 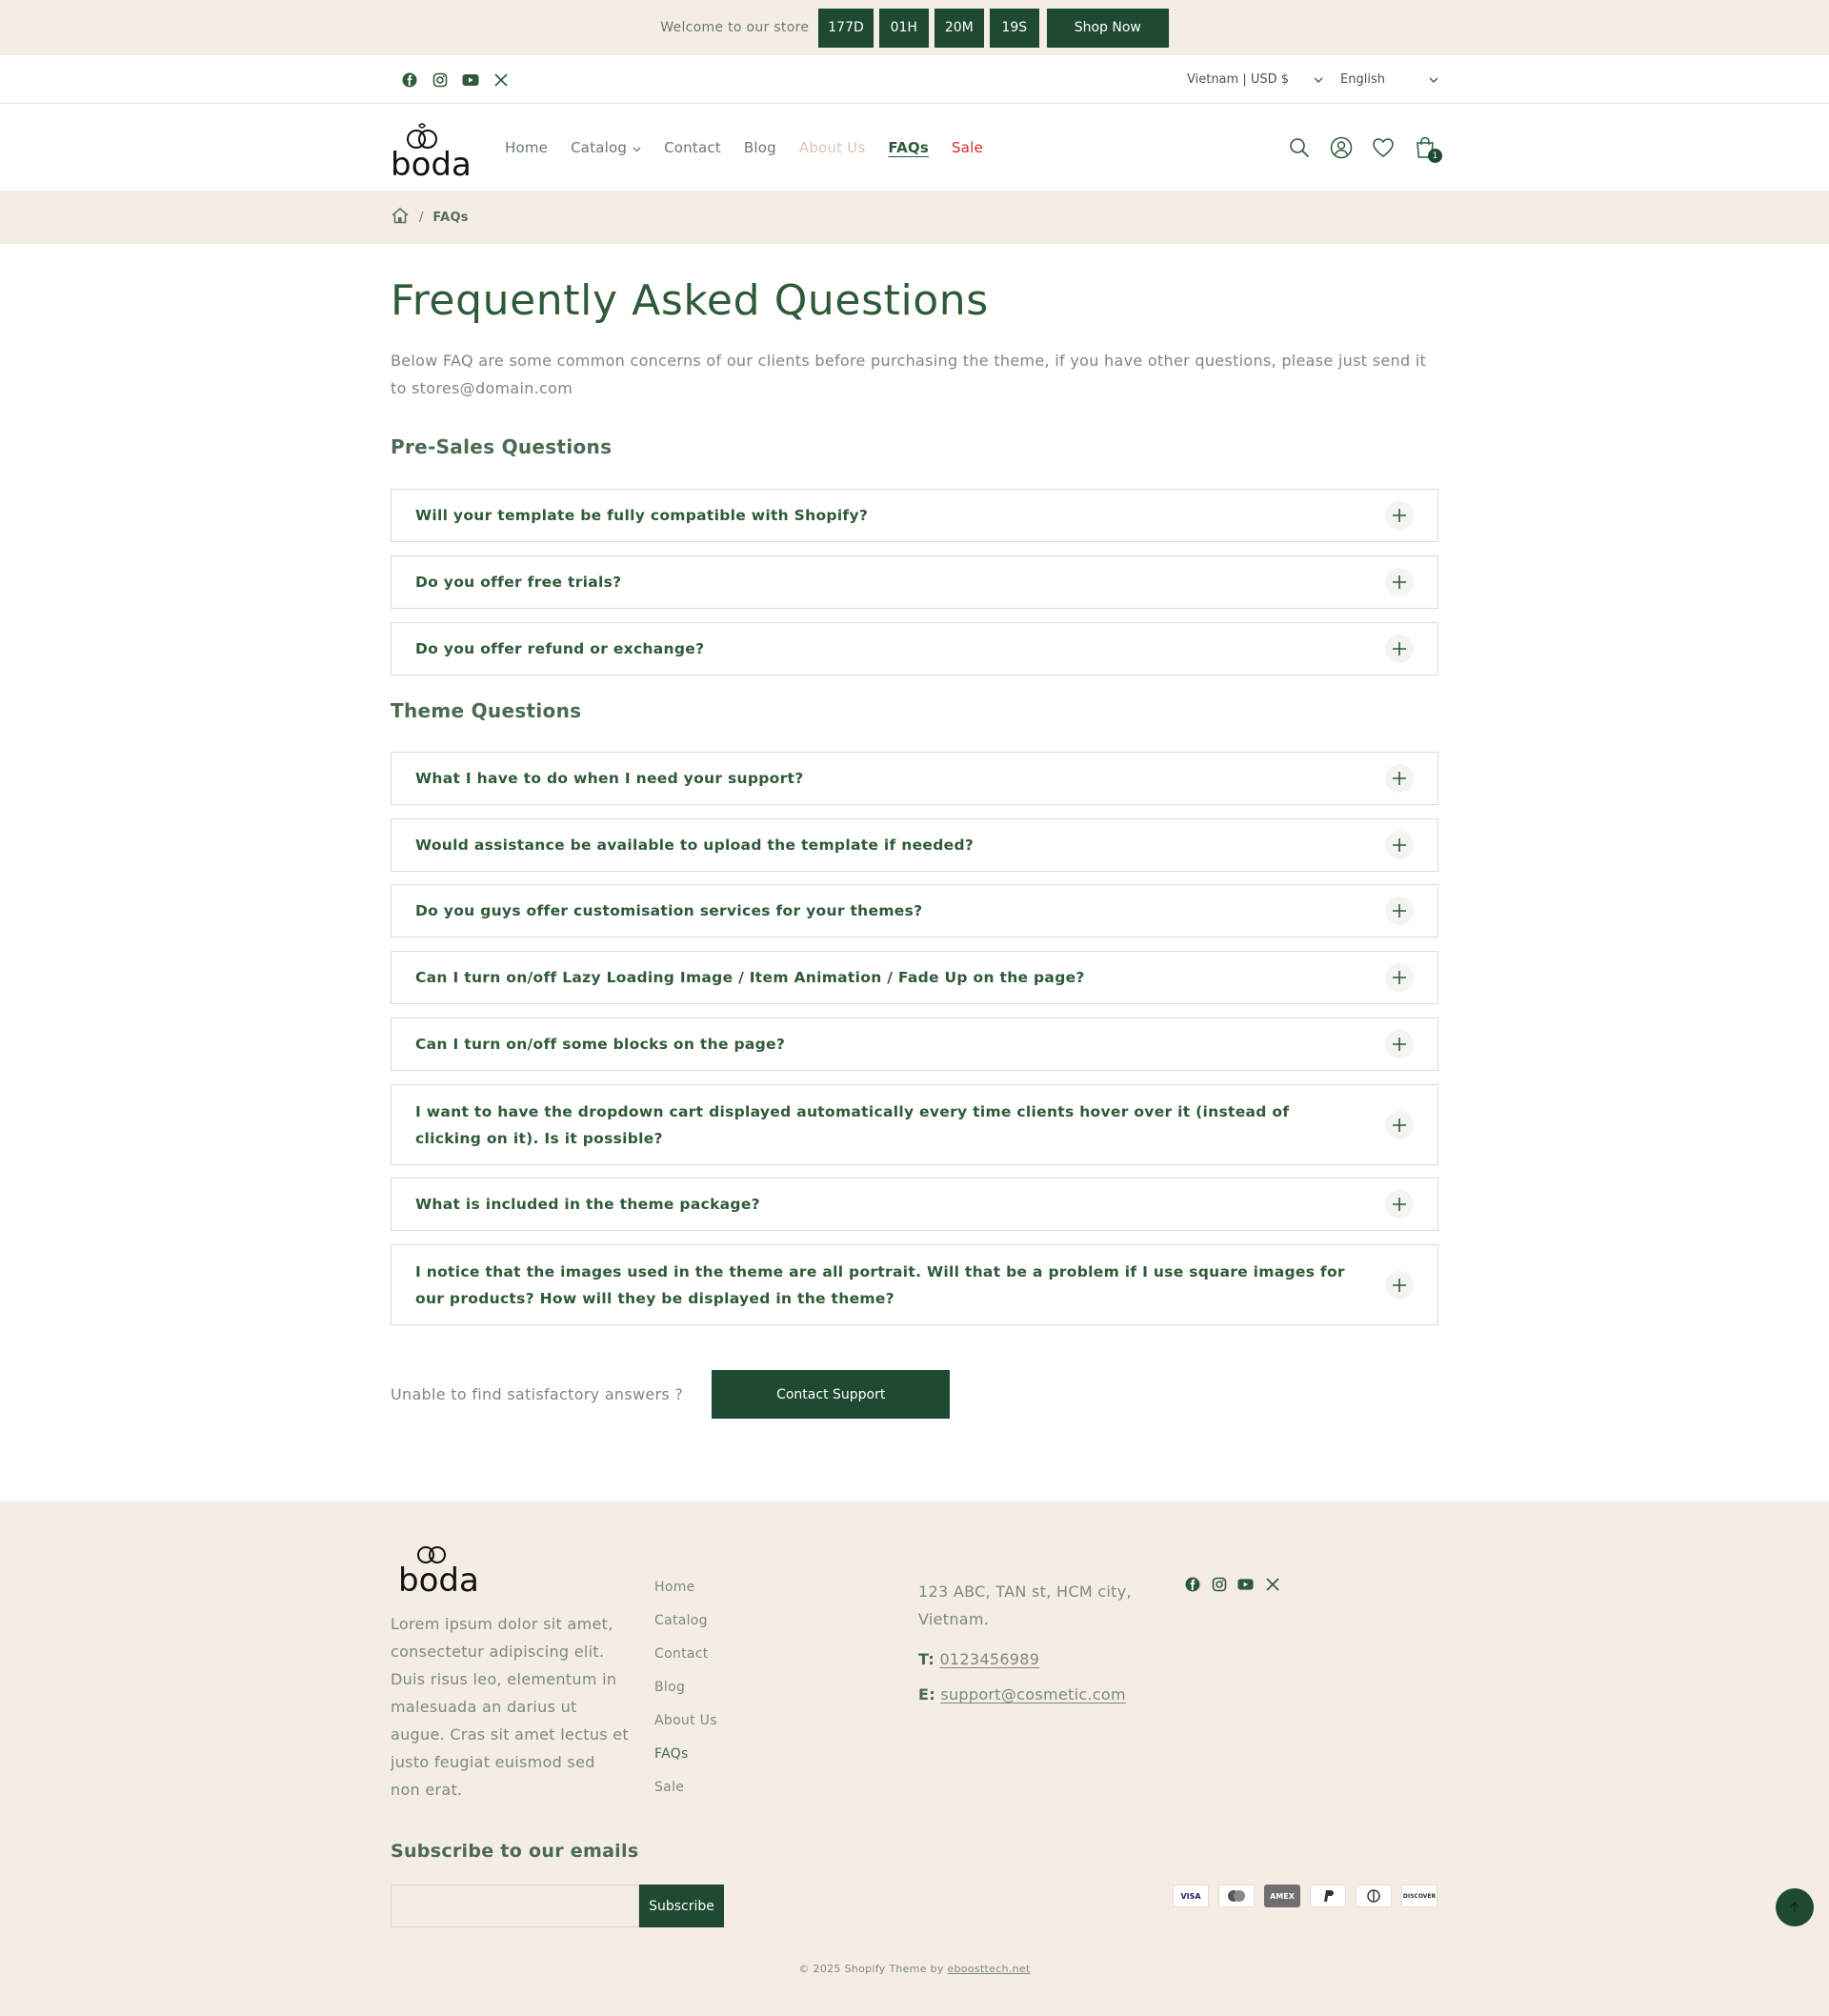 I want to click on footer-phone: T: 0123456989, so click(x=1037, y=1659).